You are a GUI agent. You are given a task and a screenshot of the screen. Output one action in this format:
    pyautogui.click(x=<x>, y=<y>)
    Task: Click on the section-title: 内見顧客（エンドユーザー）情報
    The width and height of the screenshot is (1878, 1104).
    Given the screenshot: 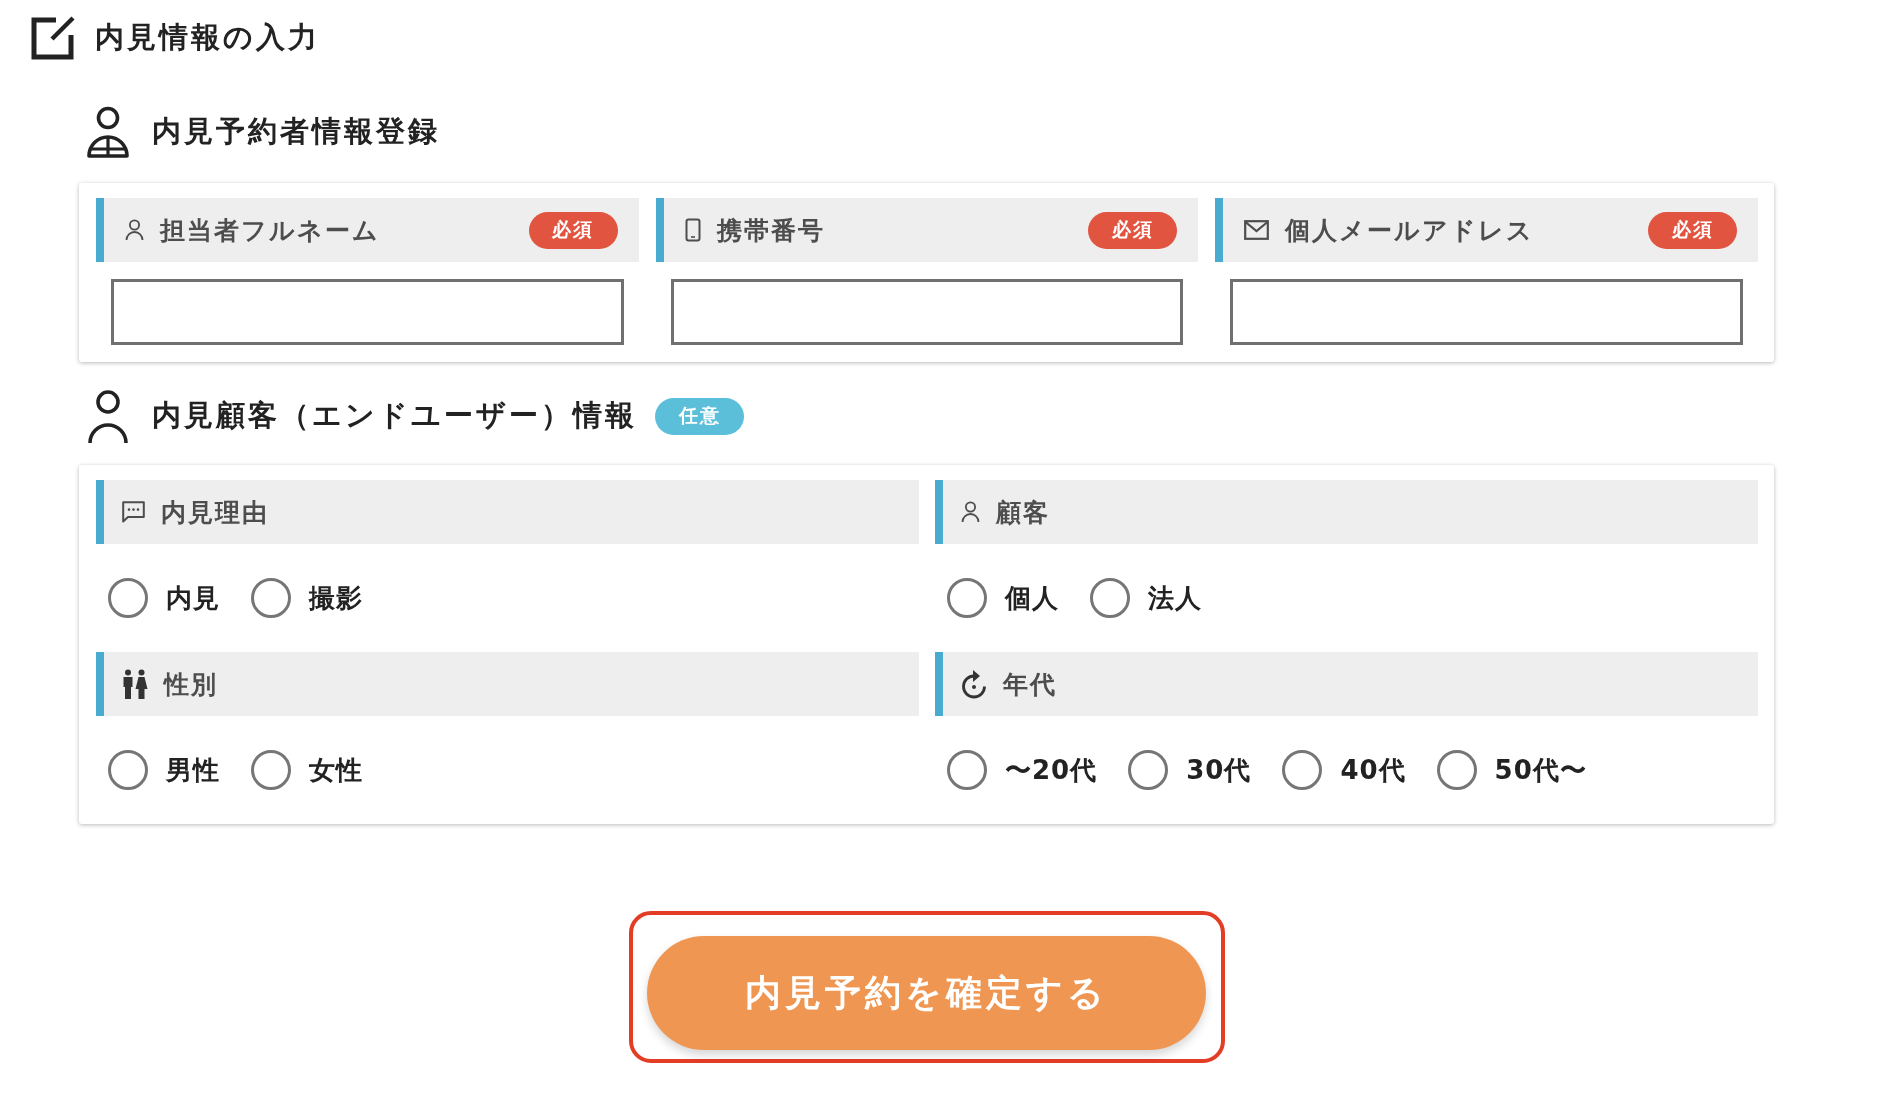 What is the action you would take?
    pyautogui.click(x=394, y=415)
    